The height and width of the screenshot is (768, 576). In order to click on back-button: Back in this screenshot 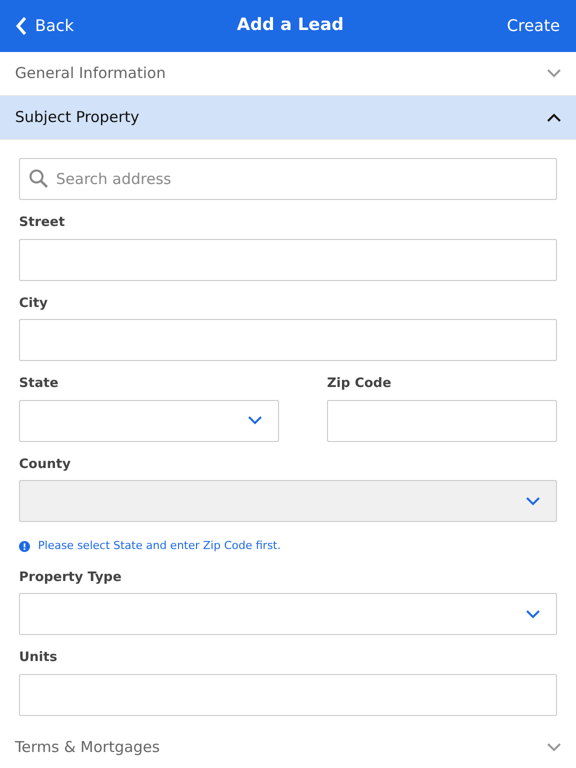, I will do `click(45, 26)`.